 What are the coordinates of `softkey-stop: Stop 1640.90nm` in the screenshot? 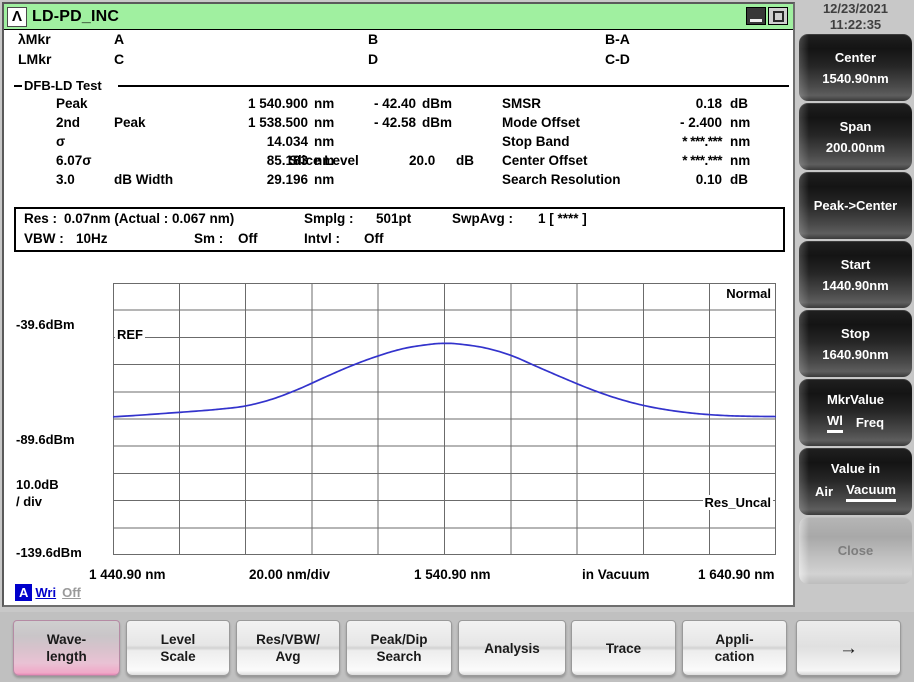 It's located at (855, 343).